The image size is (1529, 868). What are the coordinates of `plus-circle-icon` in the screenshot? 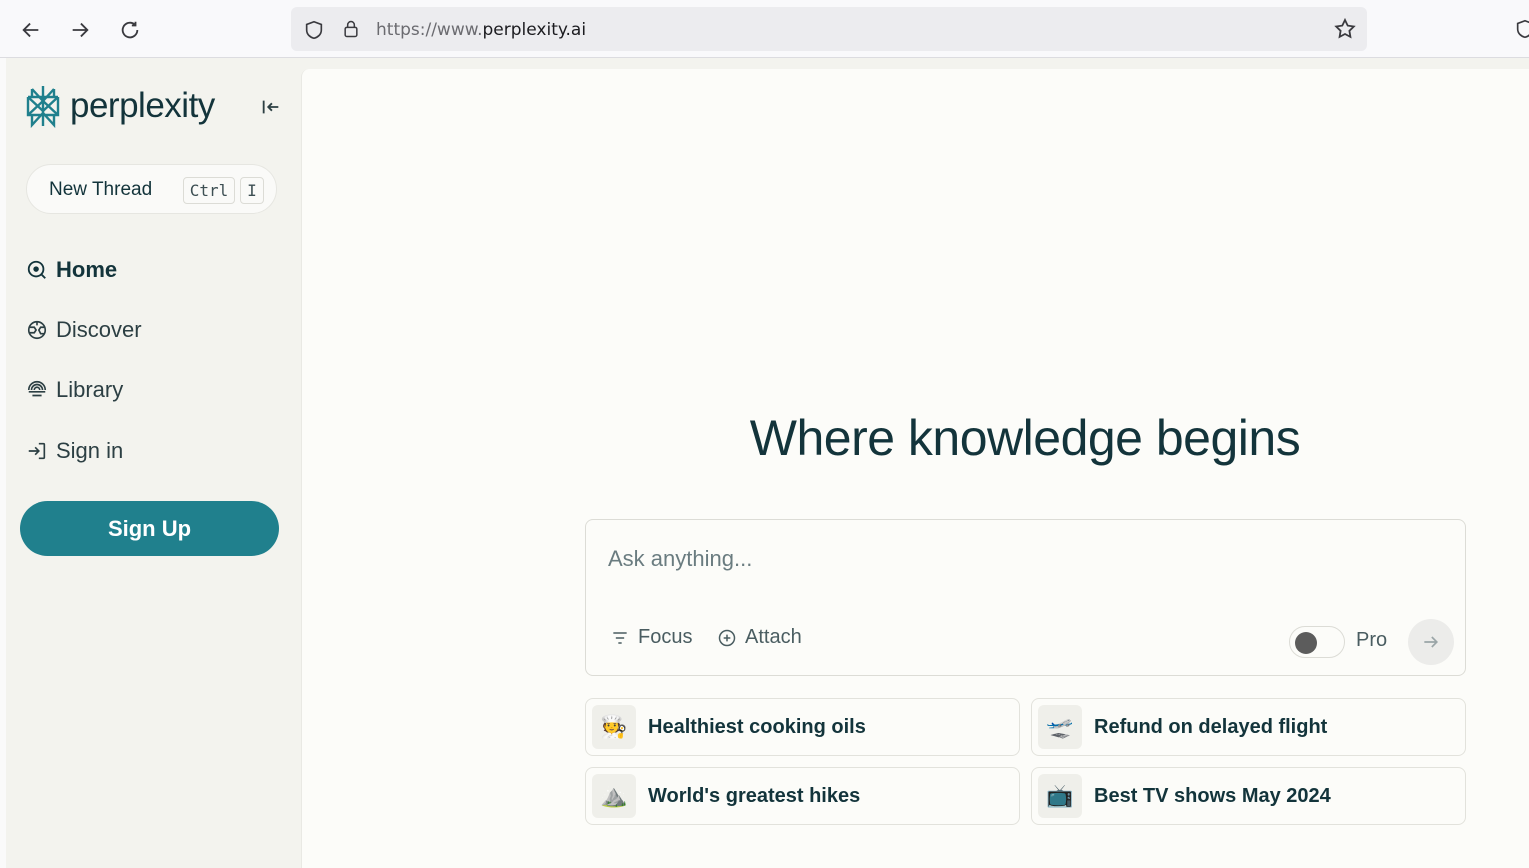 It's located at (727, 637).